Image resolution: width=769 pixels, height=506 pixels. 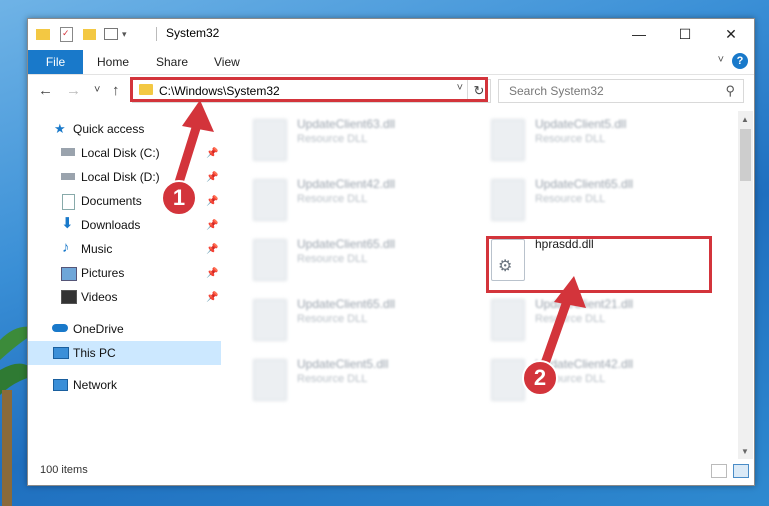 I want to click on sidebar-item-label: Pictures, so click(x=103, y=273).